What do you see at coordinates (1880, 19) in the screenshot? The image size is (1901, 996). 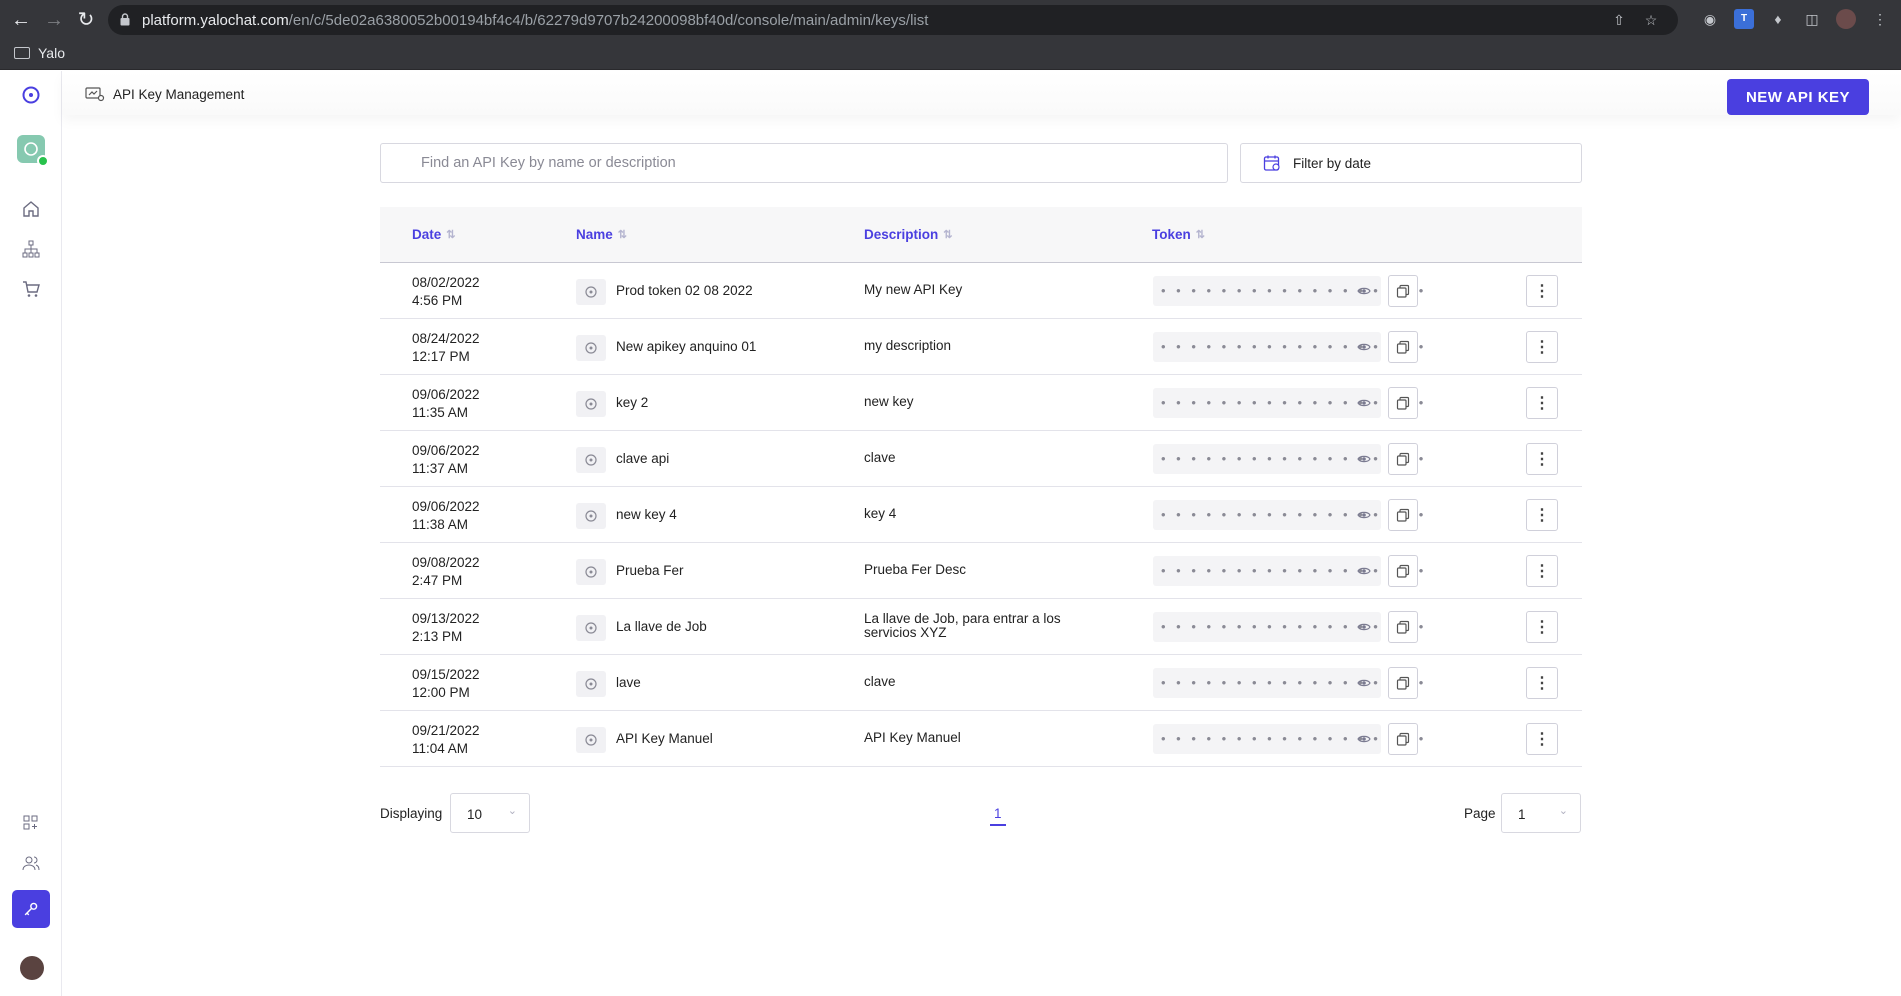 I see `browser-menu-icon: ⋮` at bounding box center [1880, 19].